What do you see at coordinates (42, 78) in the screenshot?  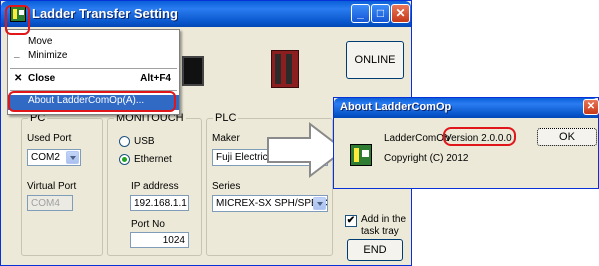 I see `menu-item-label: Close` at bounding box center [42, 78].